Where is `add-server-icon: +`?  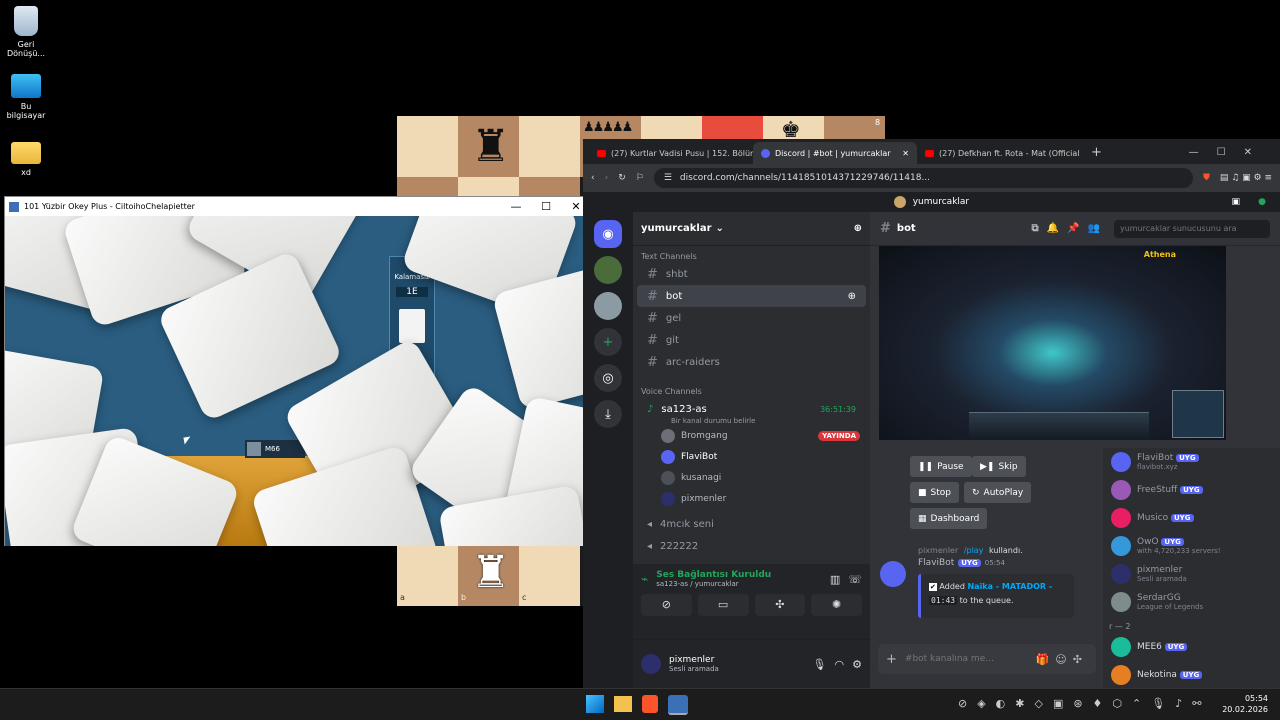
add-server-icon: + is located at coordinates (608, 342).